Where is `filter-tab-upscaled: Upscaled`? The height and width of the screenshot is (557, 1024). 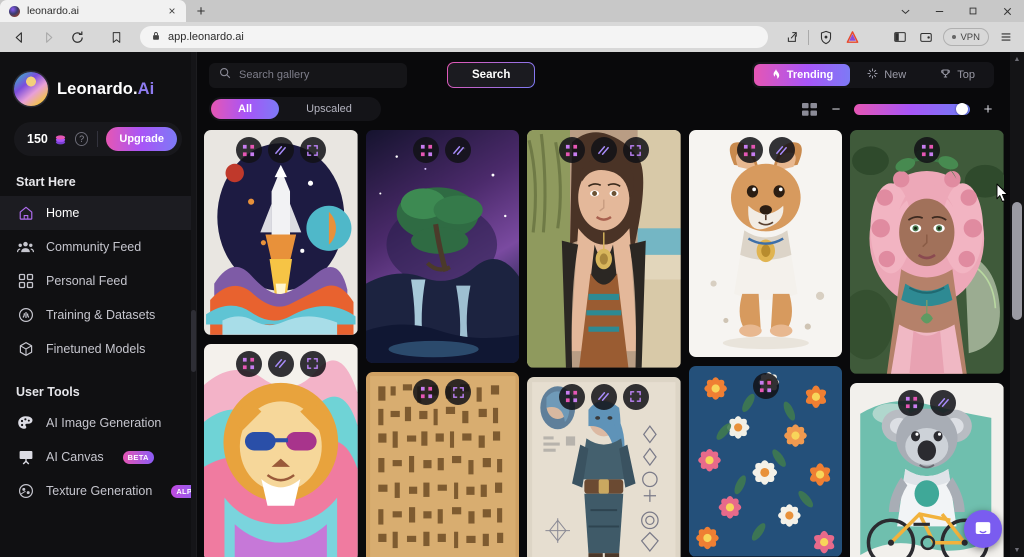 filter-tab-upscaled: Upscaled is located at coordinates (329, 109).